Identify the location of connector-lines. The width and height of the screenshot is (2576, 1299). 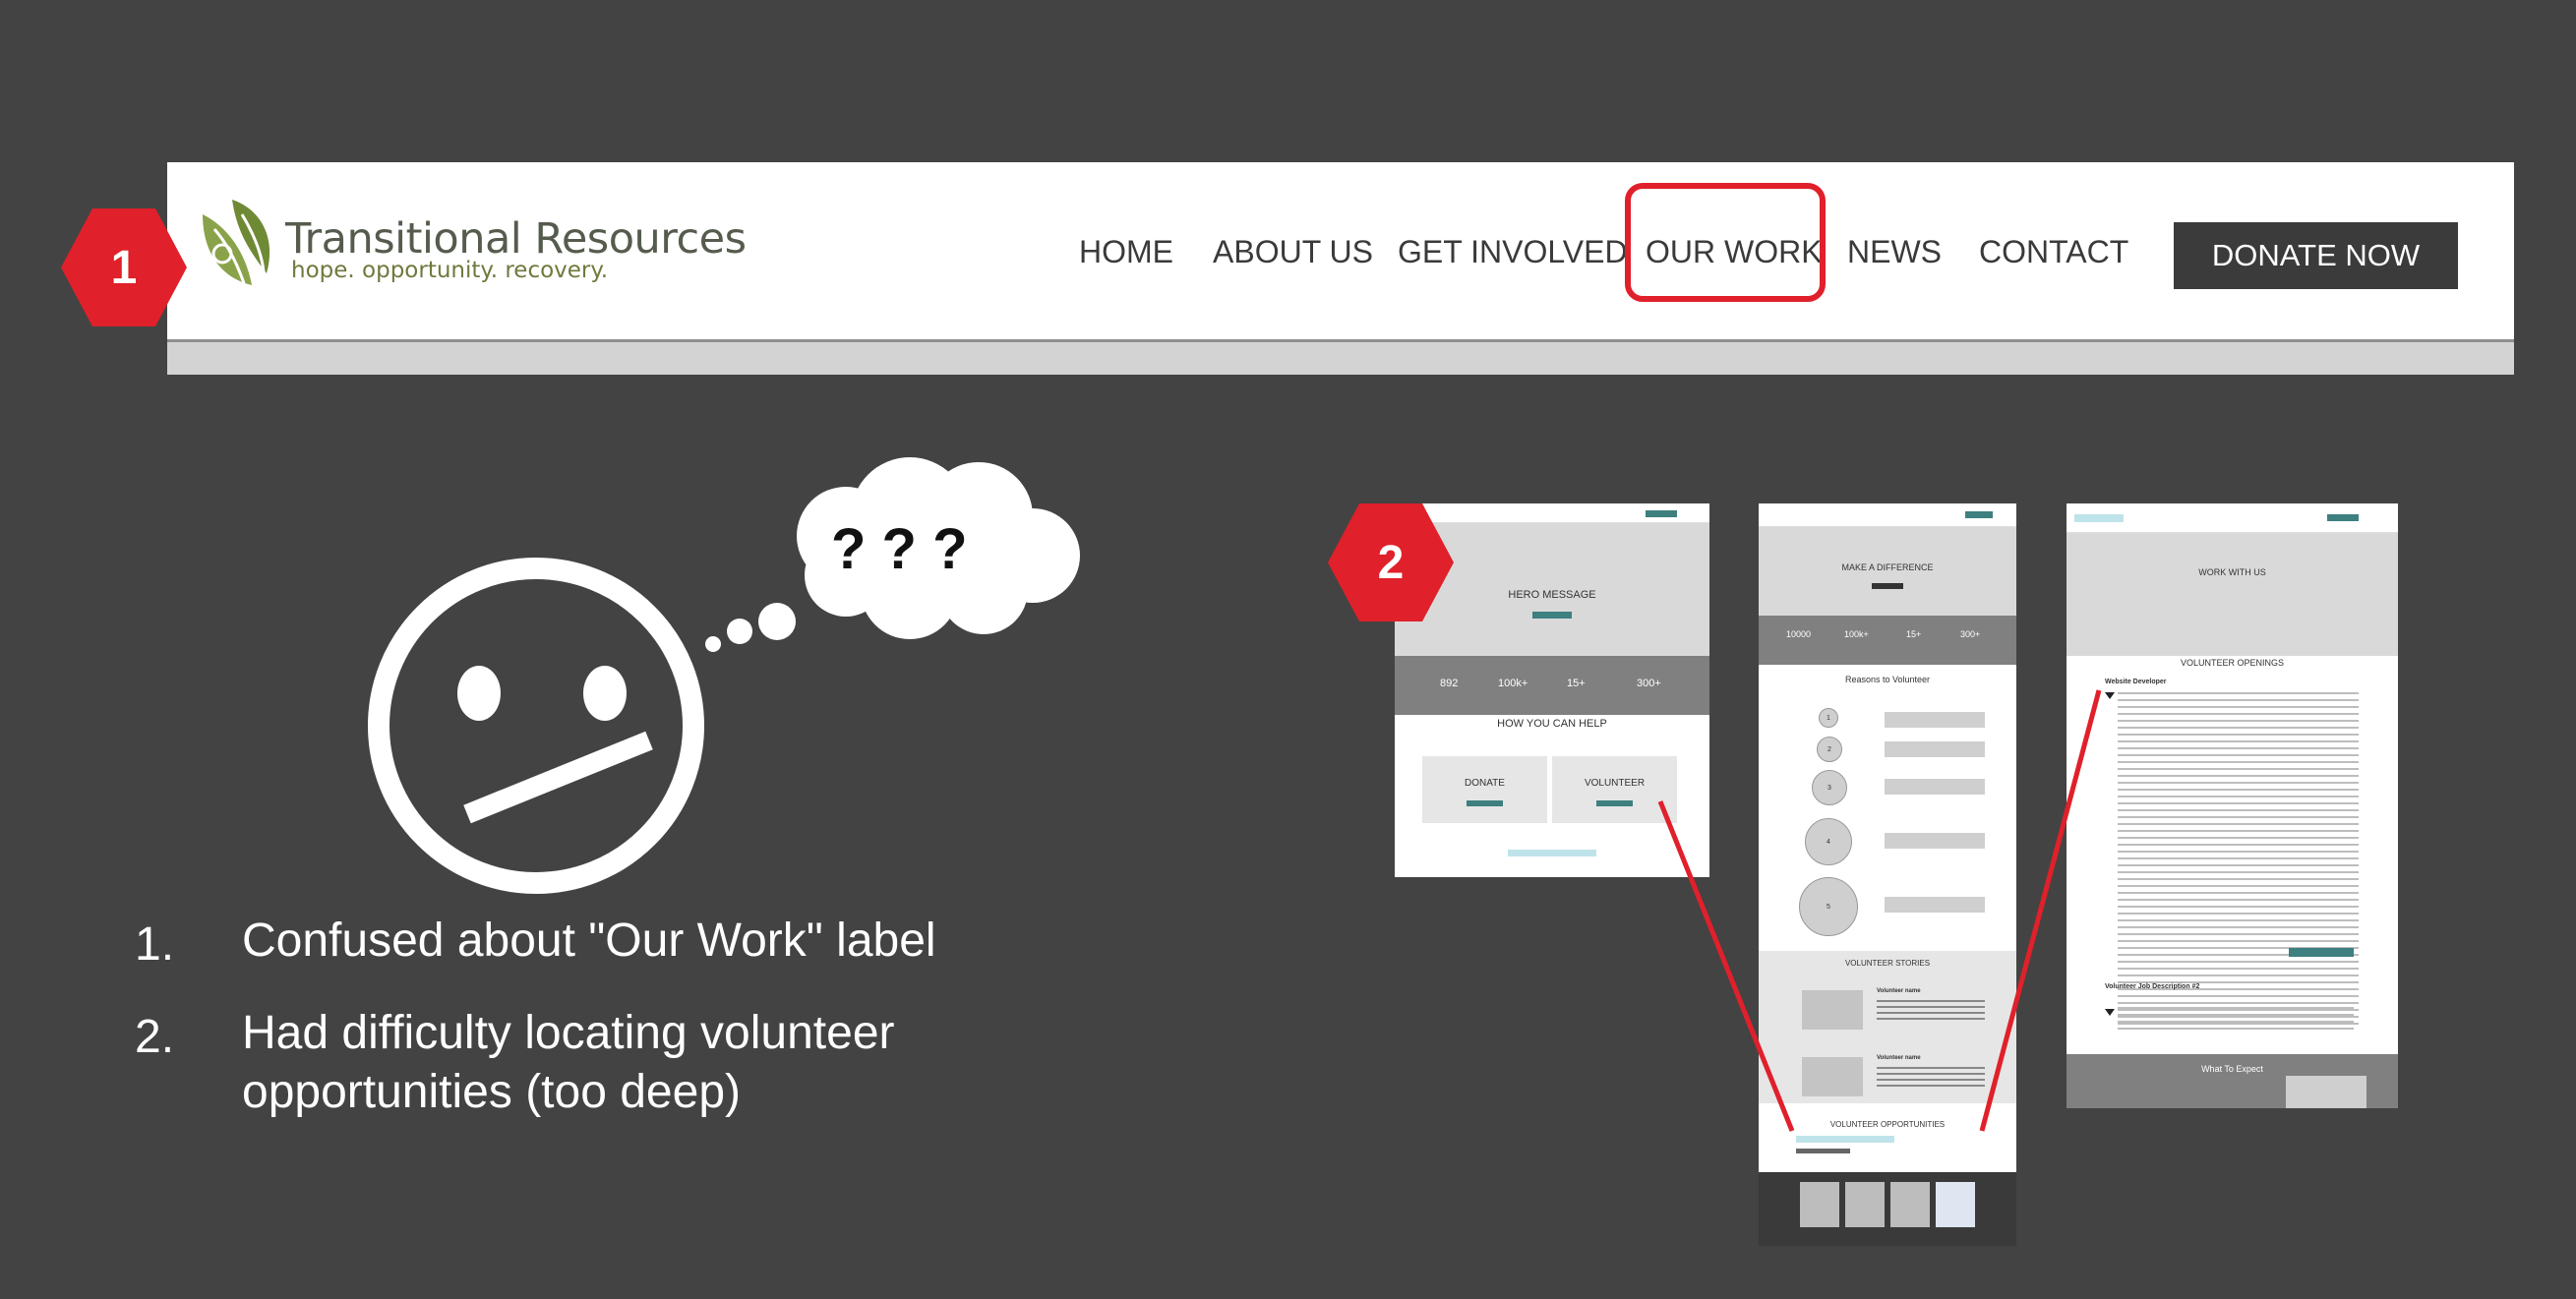
(1880, 911).